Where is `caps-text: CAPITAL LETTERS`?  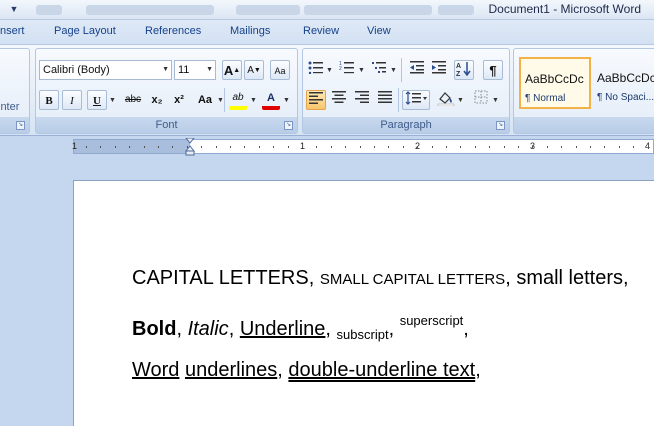 caps-text: CAPITAL LETTERS is located at coordinates (220, 278).